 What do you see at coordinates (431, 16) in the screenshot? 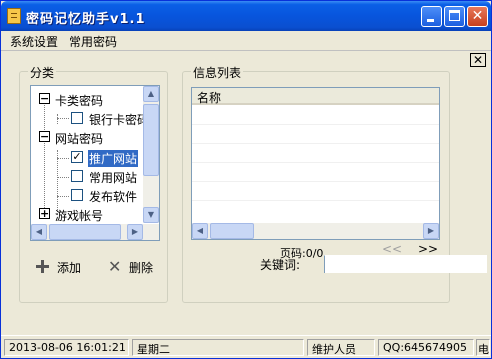
I see `minimize-button` at bounding box center [431, 16].